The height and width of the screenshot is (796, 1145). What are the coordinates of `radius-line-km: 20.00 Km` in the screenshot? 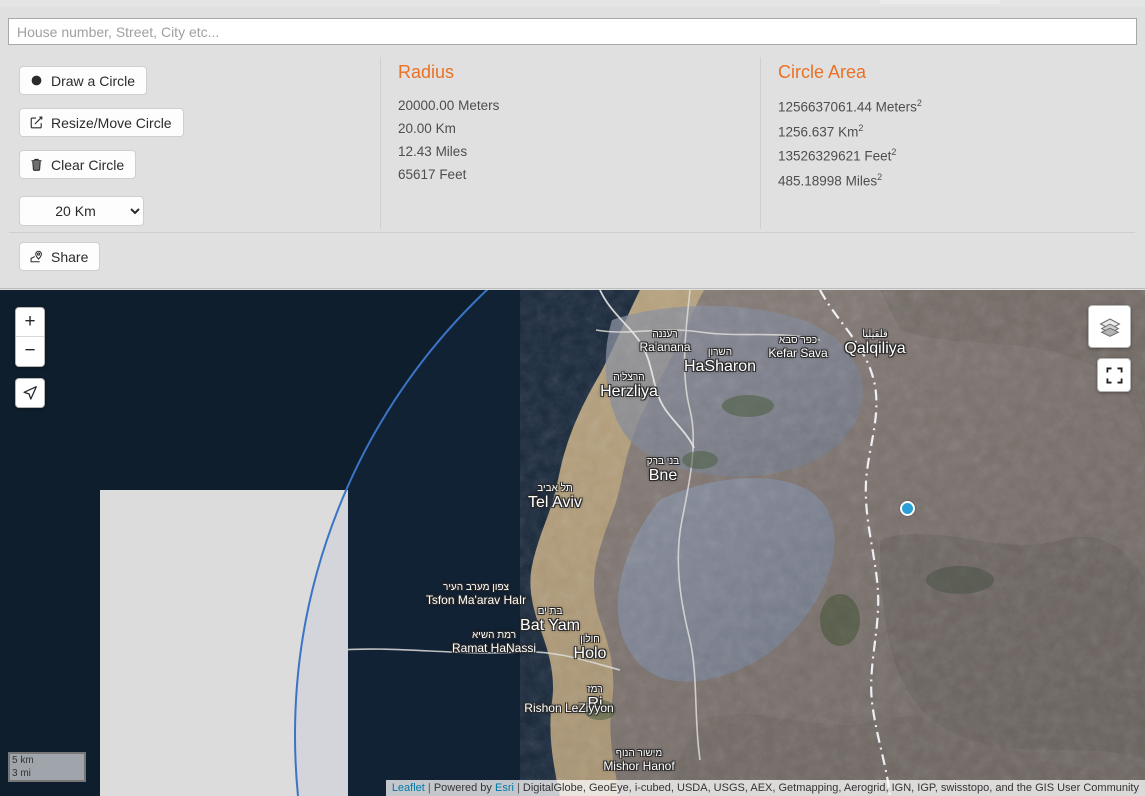 It's located at (448, 128).